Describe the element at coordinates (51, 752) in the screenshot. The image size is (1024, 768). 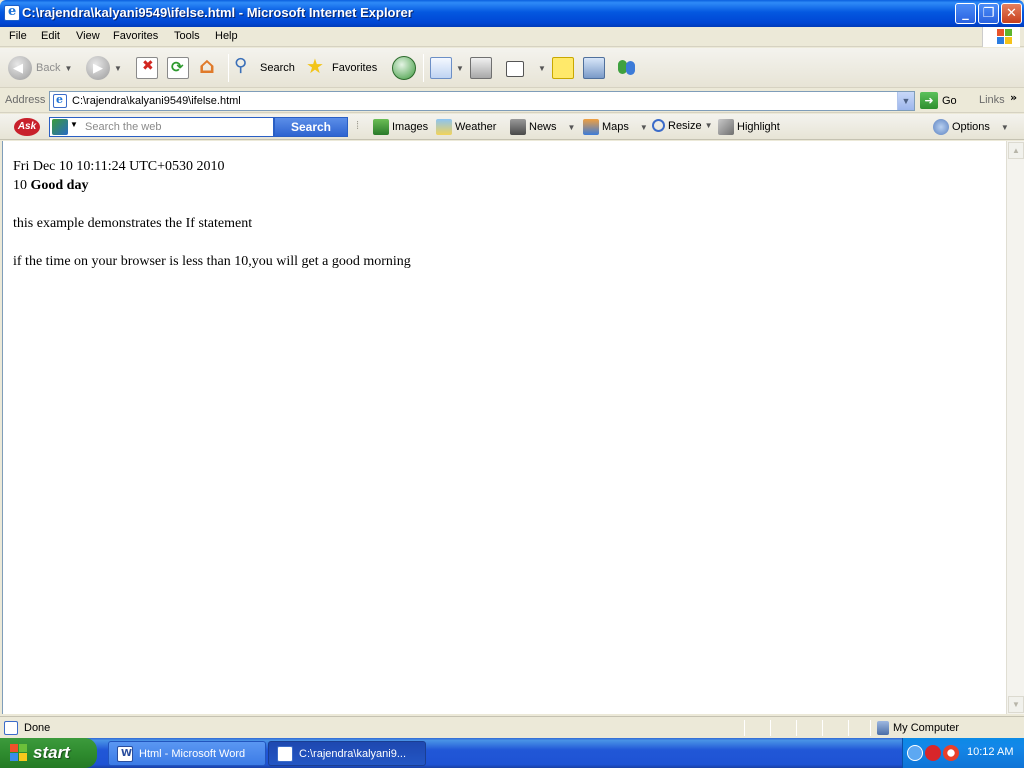
I see `start-label: start` at that location.